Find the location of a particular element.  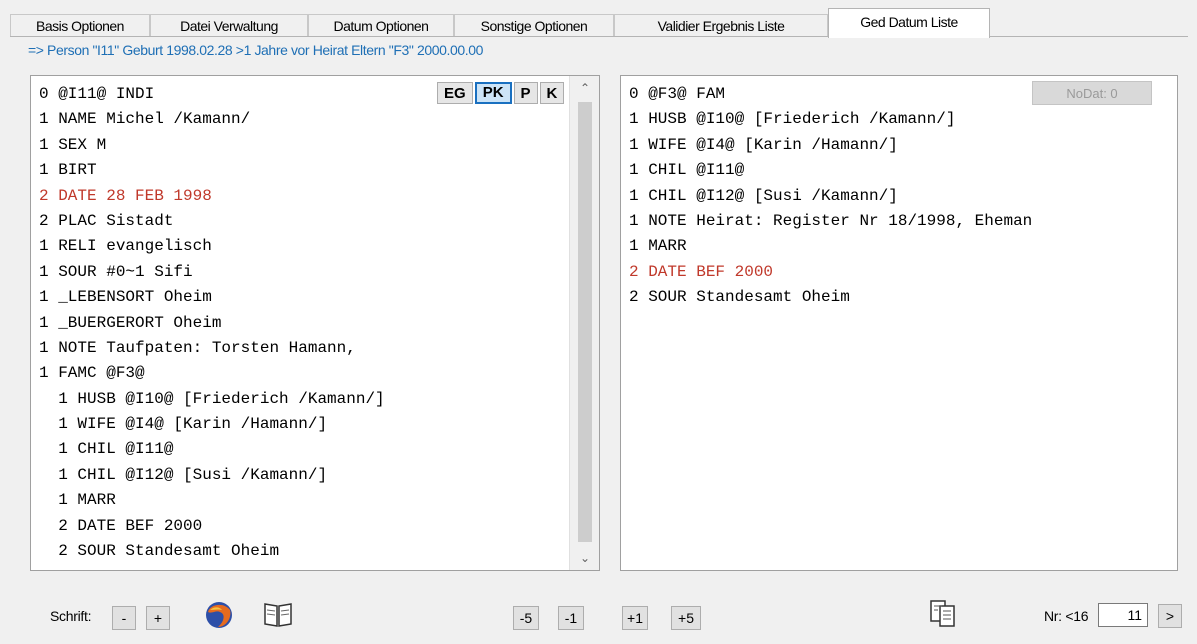

person-record-line: 1 FAMC @F3@ is located at coordinates (92, 373).